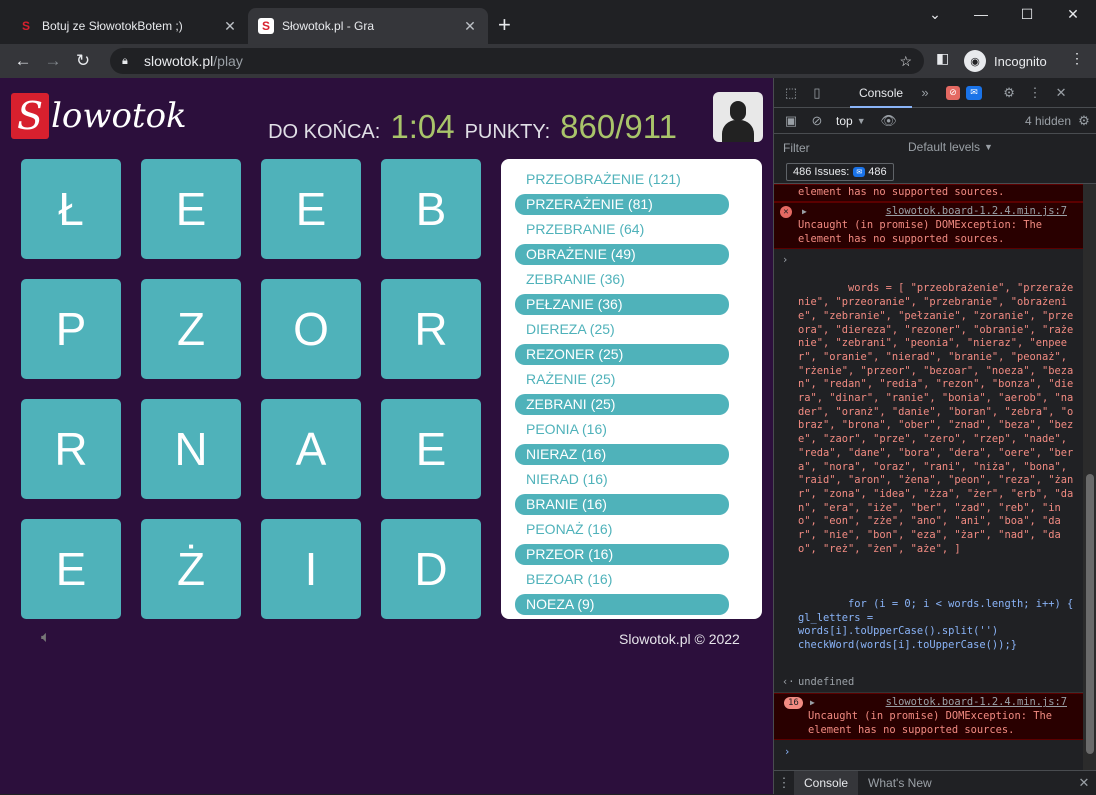 This screenshot has width=1096, height=795. I want to click on points-label: PUNKTY:, so click(507, 132).